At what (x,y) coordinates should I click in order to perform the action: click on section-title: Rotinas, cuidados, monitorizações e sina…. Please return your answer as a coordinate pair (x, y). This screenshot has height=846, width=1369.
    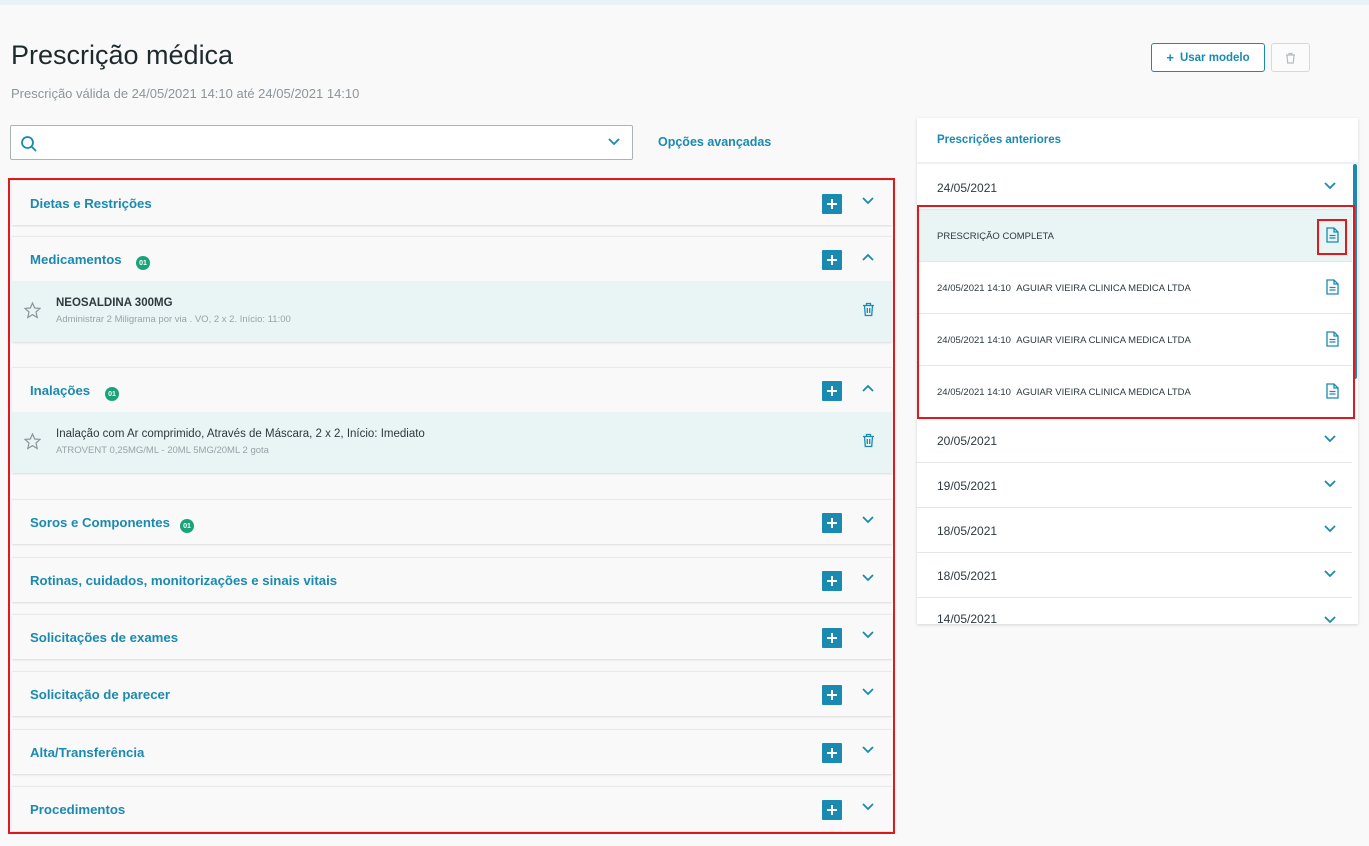
    Looking at the image, I should click on (184, 580).